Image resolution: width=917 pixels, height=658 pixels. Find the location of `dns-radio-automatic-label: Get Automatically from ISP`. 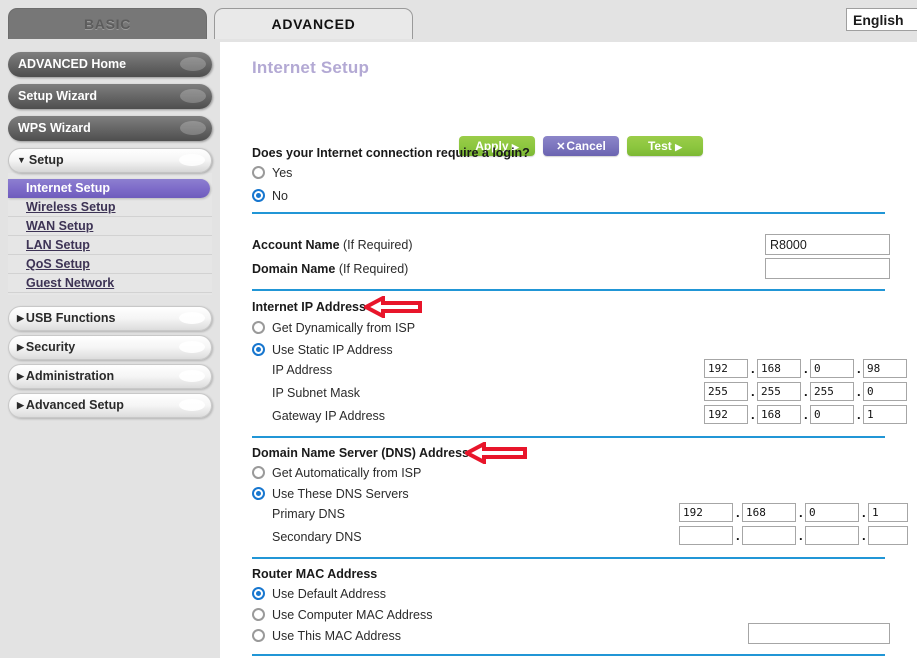

dns-radio-automatic-label: Get Automatically from ISP is located at coordinates (347, 473).